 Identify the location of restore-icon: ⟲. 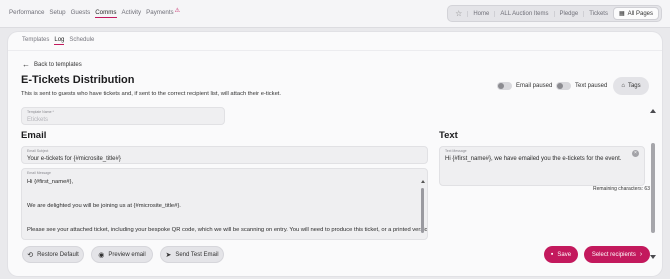
(30, 255).